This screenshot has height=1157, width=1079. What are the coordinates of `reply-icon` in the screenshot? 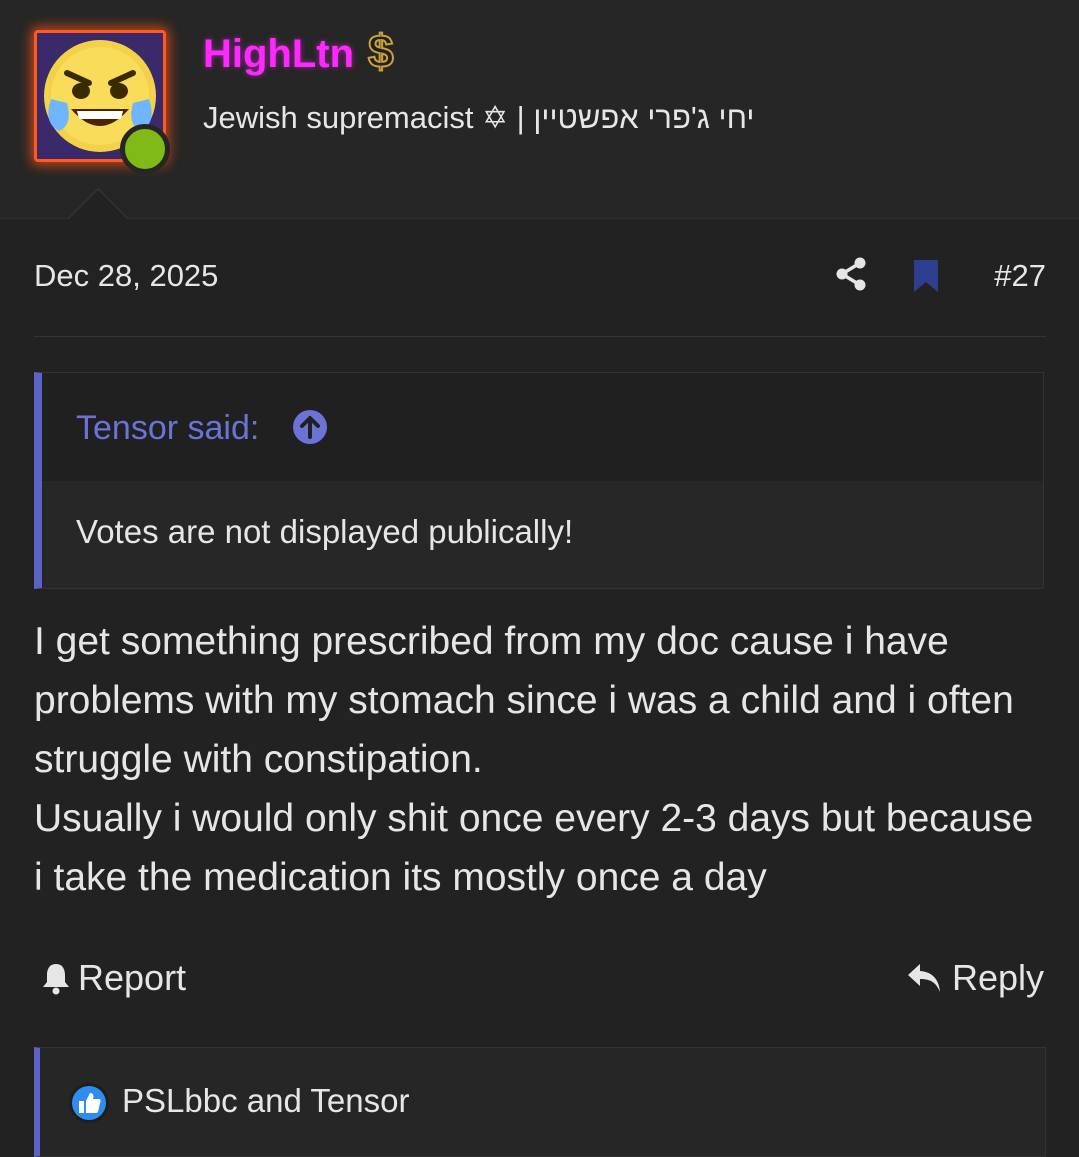 It's located at (923, 978).